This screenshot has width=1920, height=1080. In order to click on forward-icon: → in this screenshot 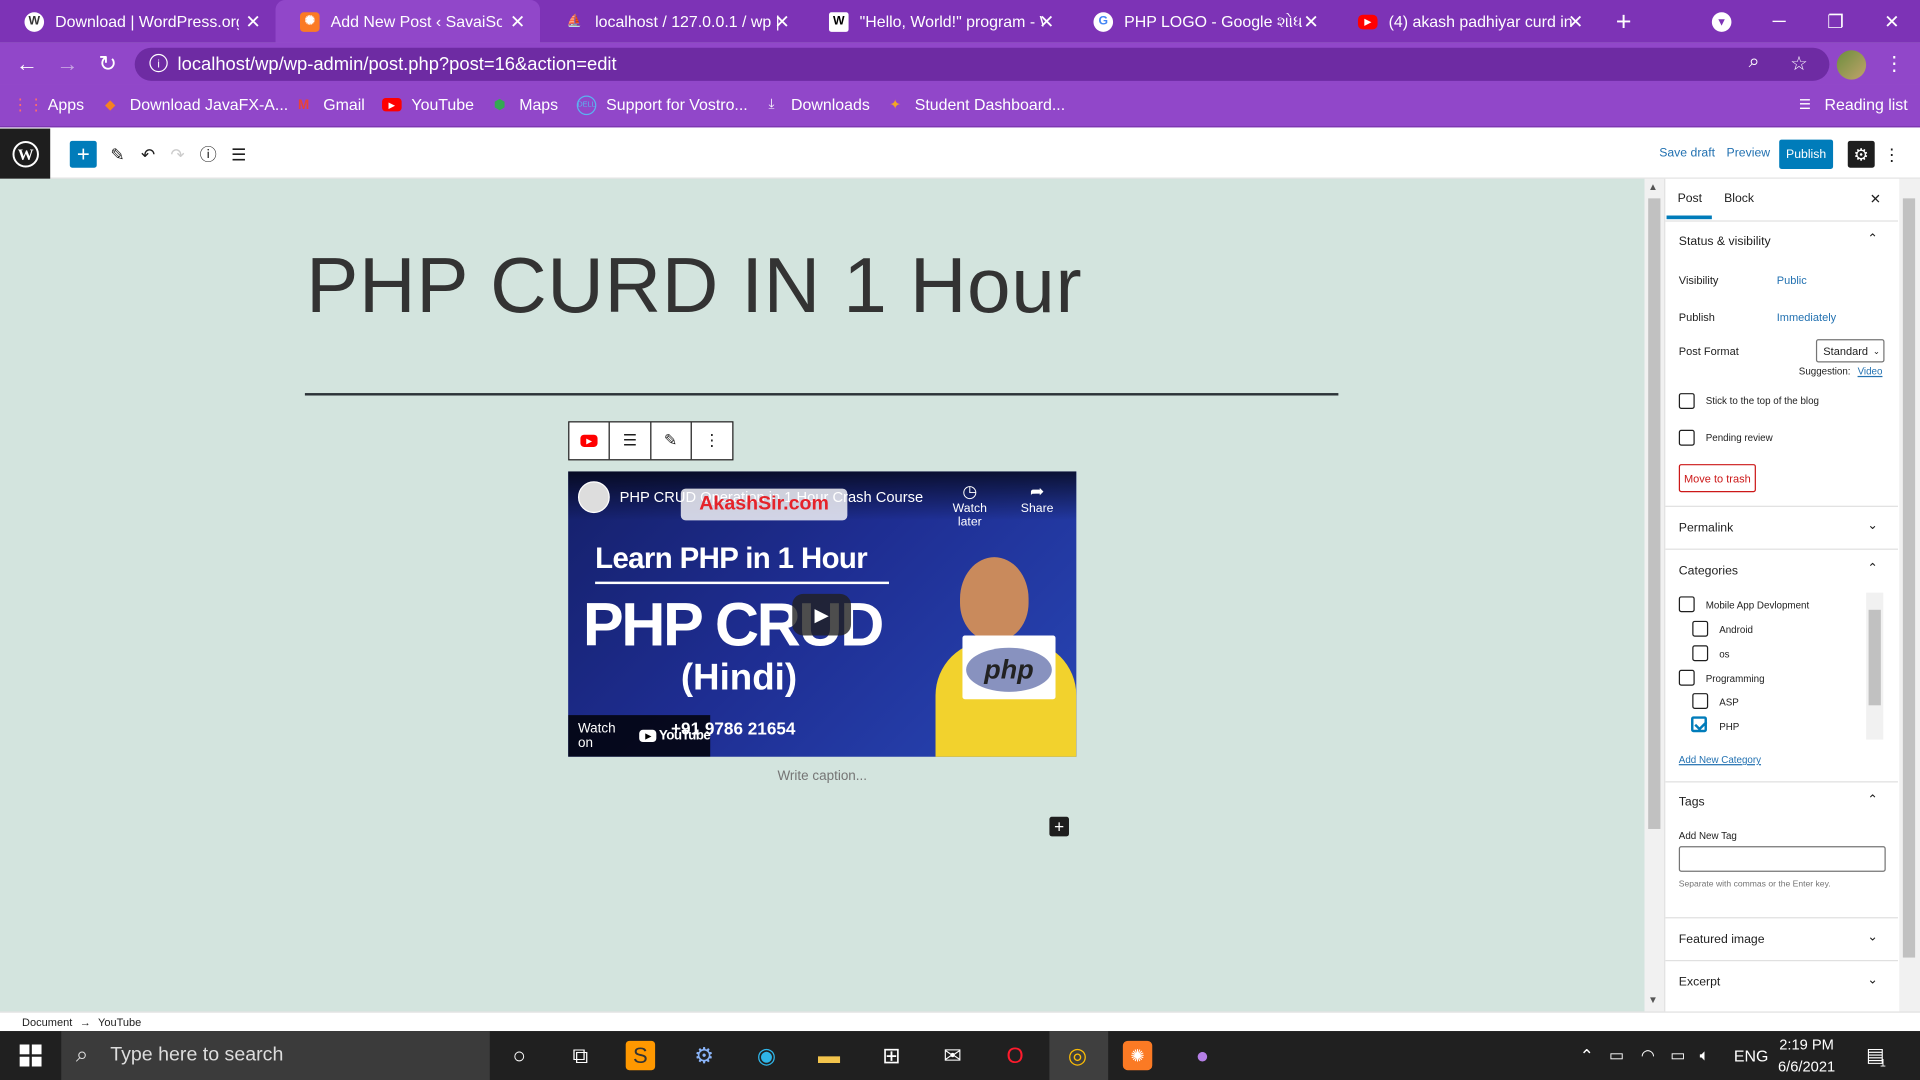, I will do `click(67, 64)`.